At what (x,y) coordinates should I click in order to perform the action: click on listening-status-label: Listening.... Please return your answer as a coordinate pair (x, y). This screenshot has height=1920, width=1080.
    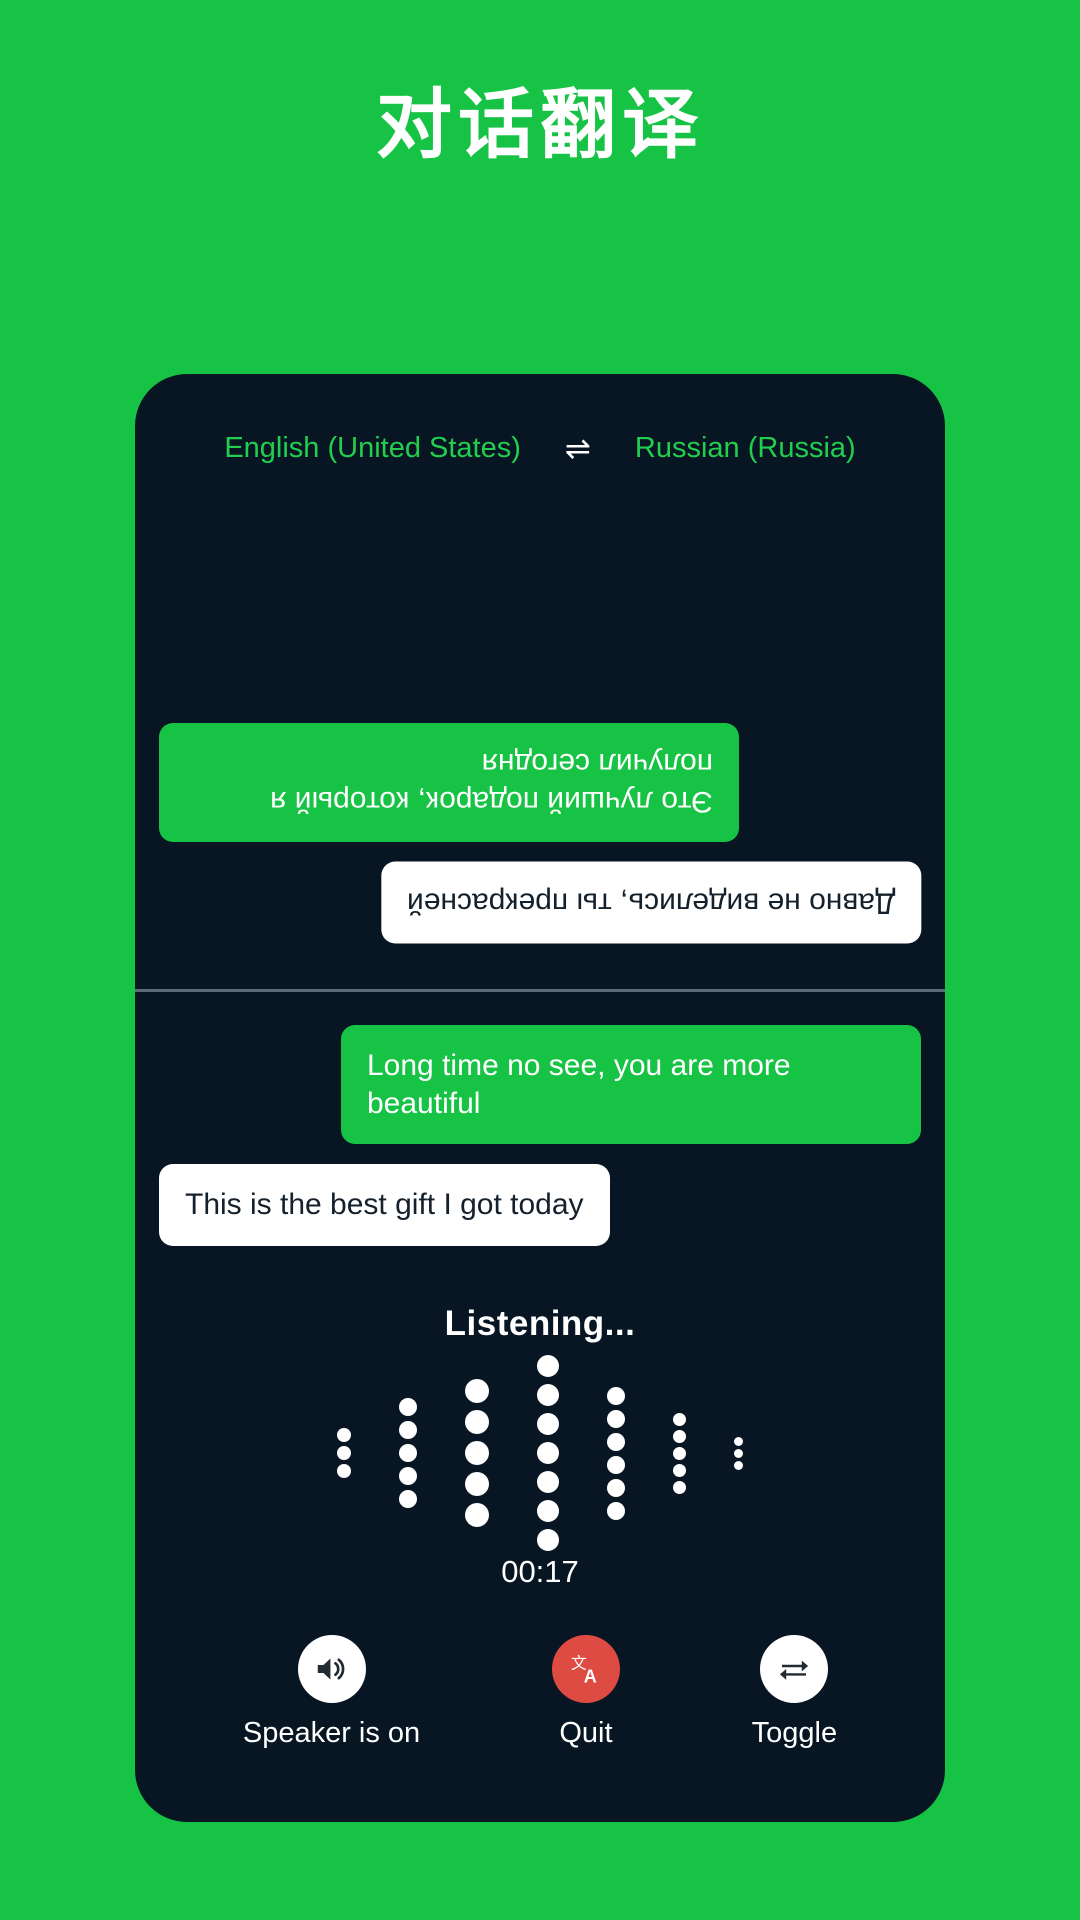
    Looking at the image, I should click on (540, 1323).